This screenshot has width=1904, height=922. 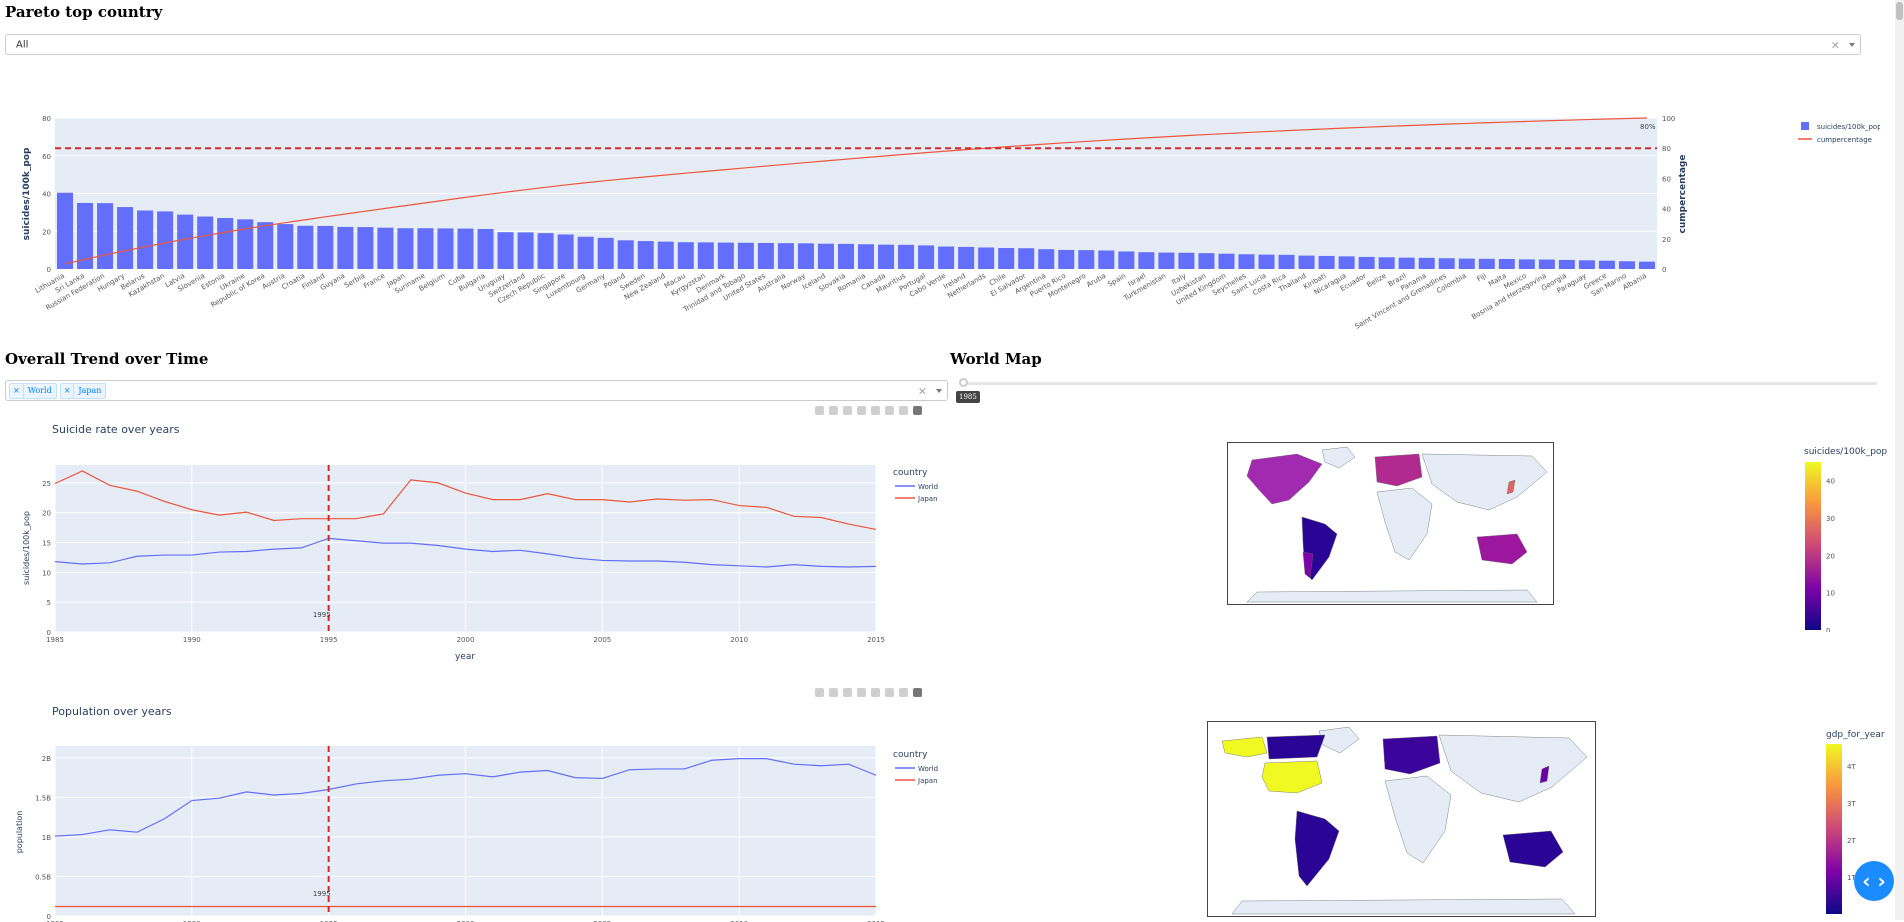 What do you see at coordinates (1899, 11) in the screenshot?
I see `scrollbar-thumb` at bounding box center [1899, 11].